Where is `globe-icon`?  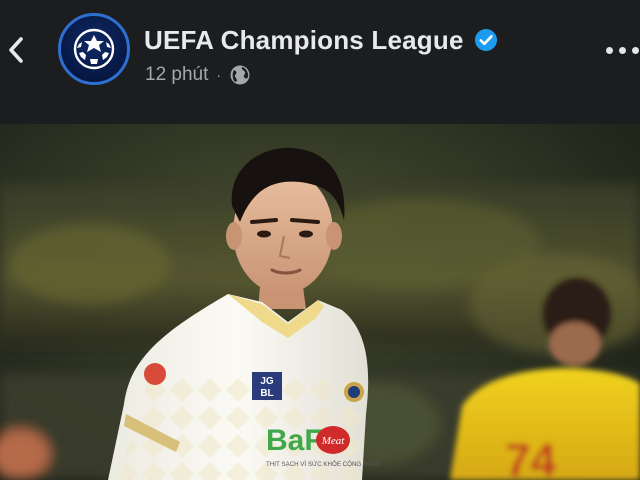
globe-icon is located at coordinates (240, 75).